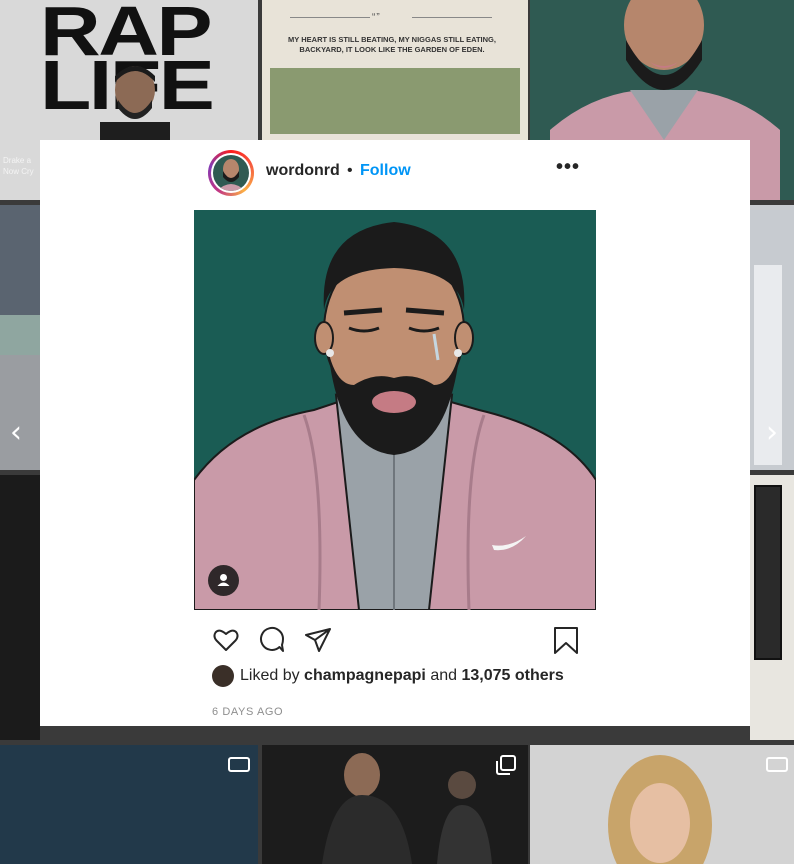 This screenshot has width=794, height=864. Describe the element at coordinates (223, 676) in the screenshot. I see `liker-avatar` at that location.